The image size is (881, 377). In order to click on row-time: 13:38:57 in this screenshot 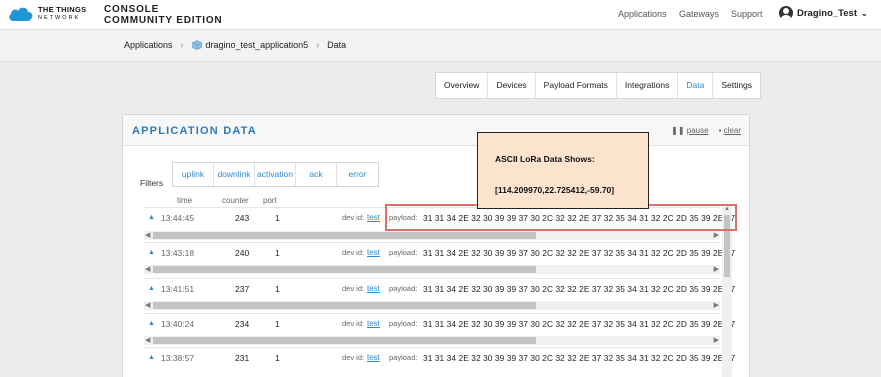, I will do `click(178, 358)`.